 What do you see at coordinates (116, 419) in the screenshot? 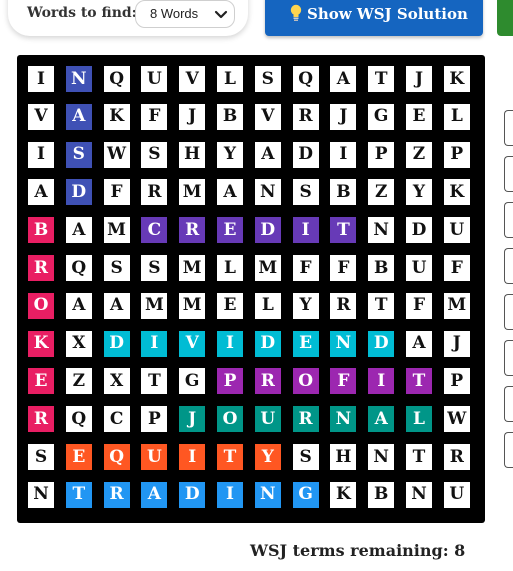
I see `grid-cell: C` at bounding box center [116, 419].